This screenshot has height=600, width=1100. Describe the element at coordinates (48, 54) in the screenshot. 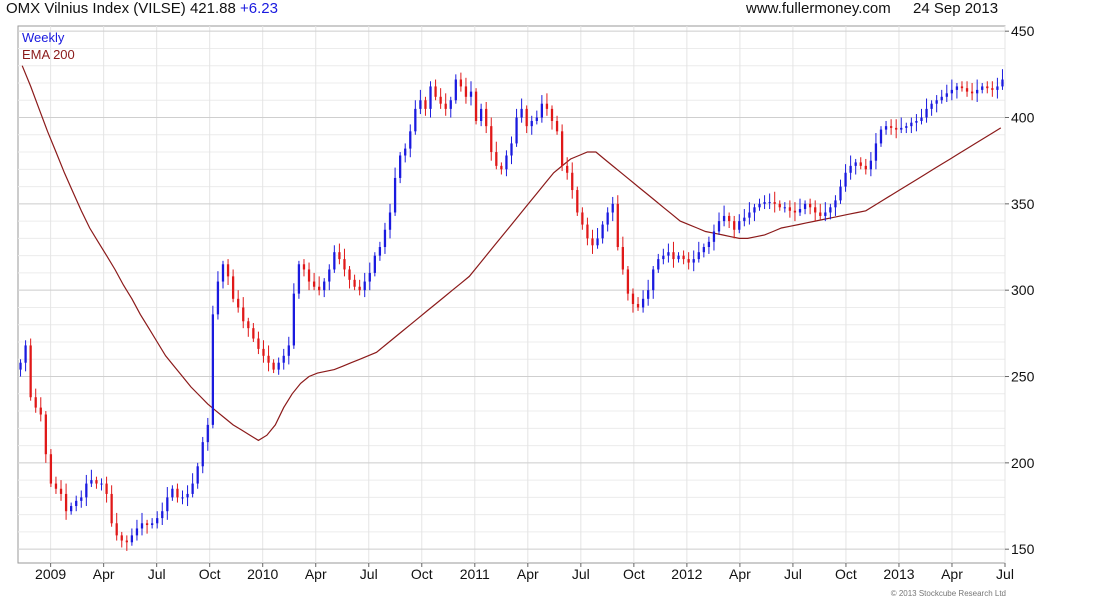

I see `legend-ema: EMA 200` at that location.